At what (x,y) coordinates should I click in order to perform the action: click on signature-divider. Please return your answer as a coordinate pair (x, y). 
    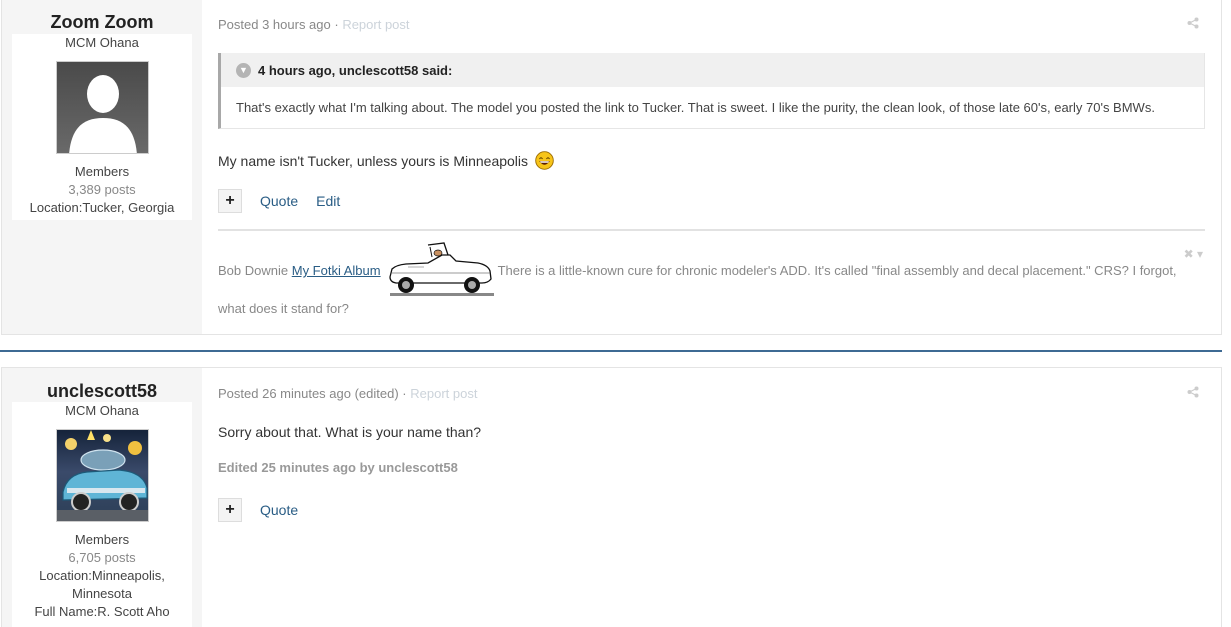
    Looking at the image, I should click on (711, 230).